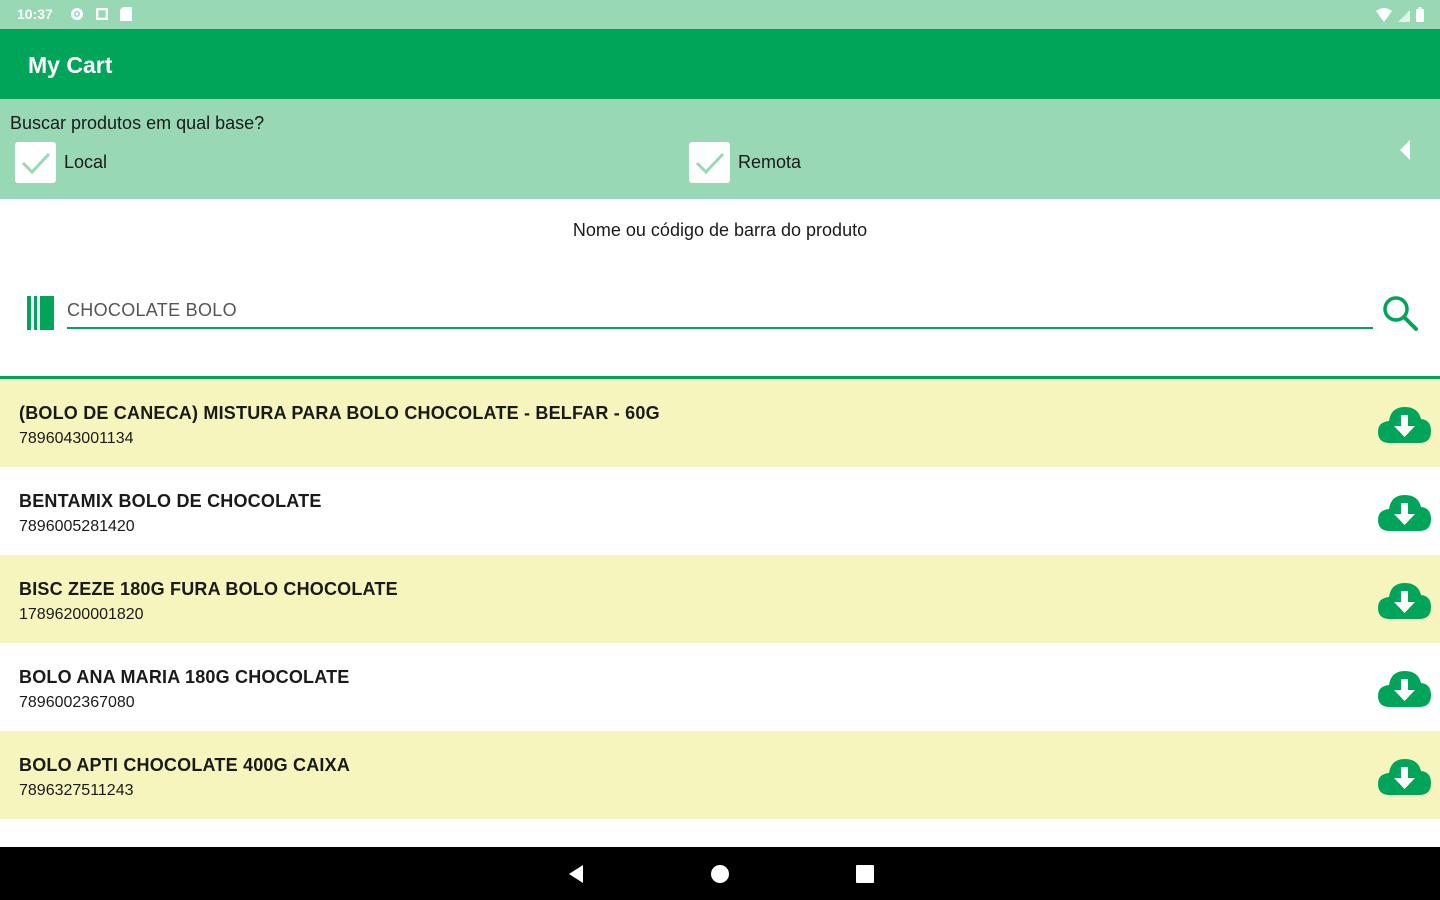 This screenshot has width=1440, height=900. Describe the element at coordinates (720, 14) in the screenshot. I see `status-bar: 10:37` at that location.